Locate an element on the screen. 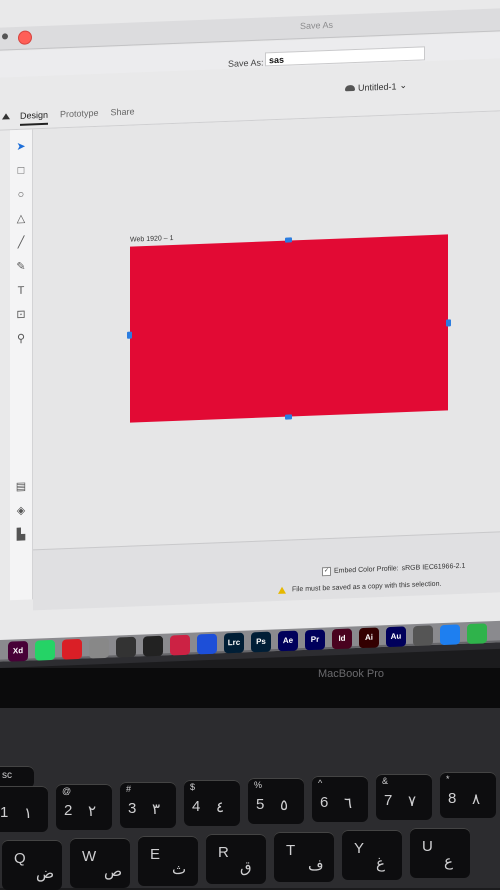  key-number-6: ^ 6 ٦ is located at coordinates (340, 799).